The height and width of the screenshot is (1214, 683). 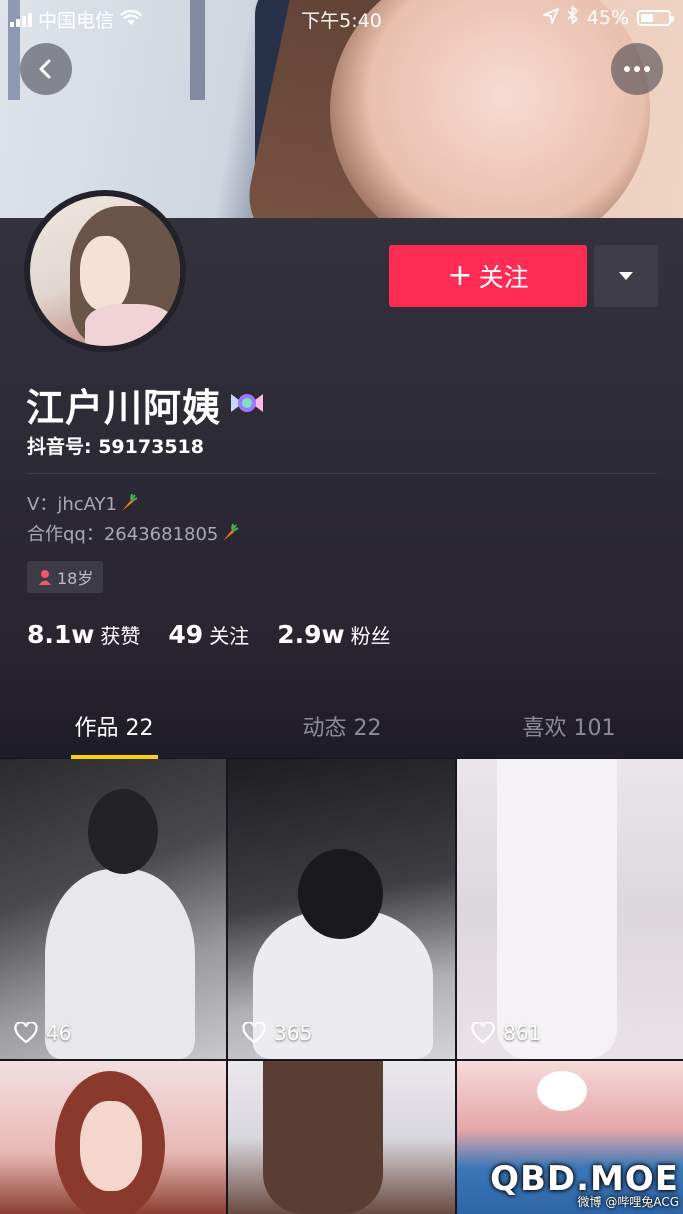 I want to click on female-icon, so click(x=45, y=577).